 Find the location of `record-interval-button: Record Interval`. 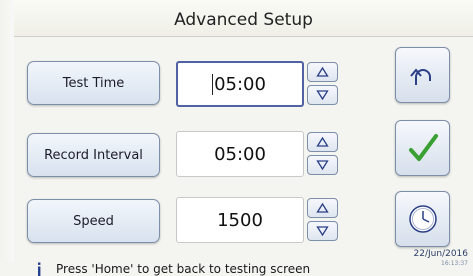

record-interval-button: Record Interval is located at coordinates (93, 155).